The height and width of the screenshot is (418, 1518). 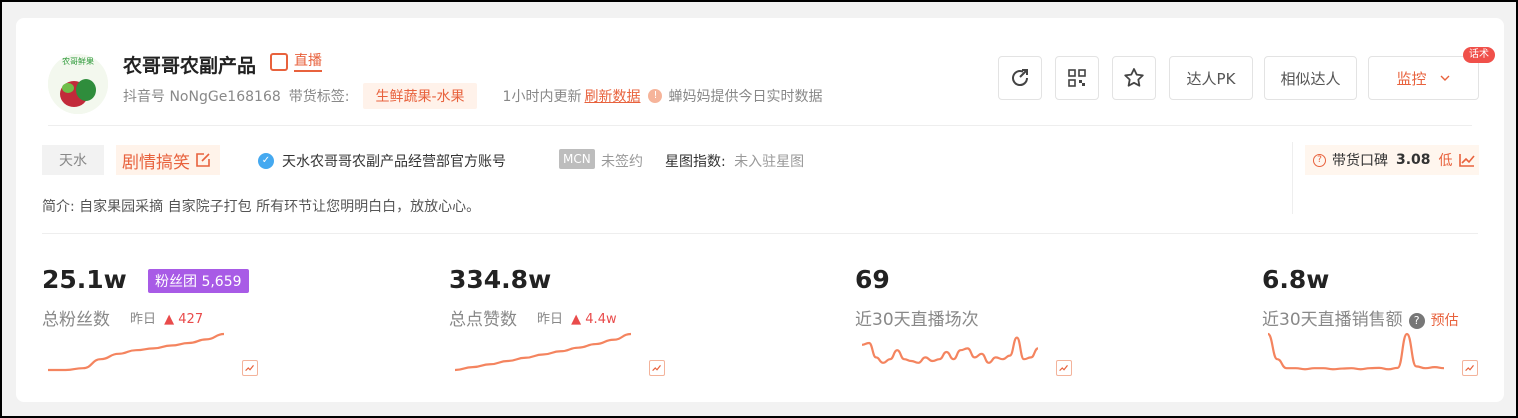 I want to click on favorite-button, so click(x=1134, y=78).